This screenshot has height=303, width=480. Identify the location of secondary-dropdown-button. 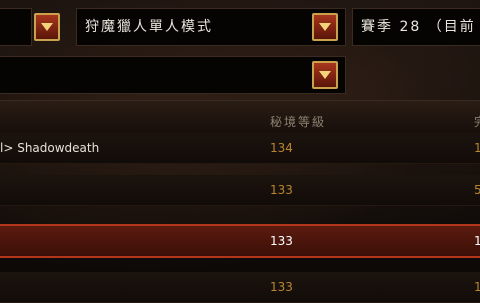
(325, 75).